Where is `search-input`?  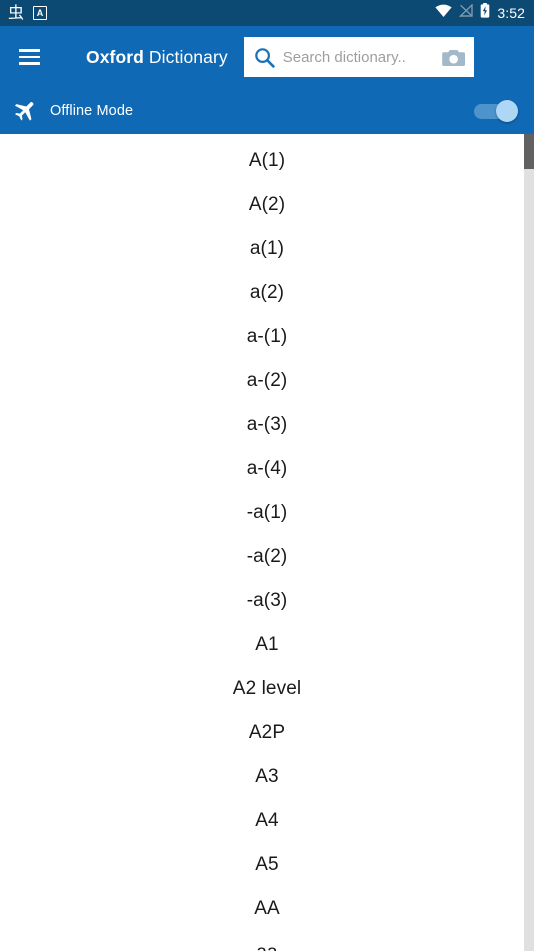 search-input is located at coordinates (358, 57).